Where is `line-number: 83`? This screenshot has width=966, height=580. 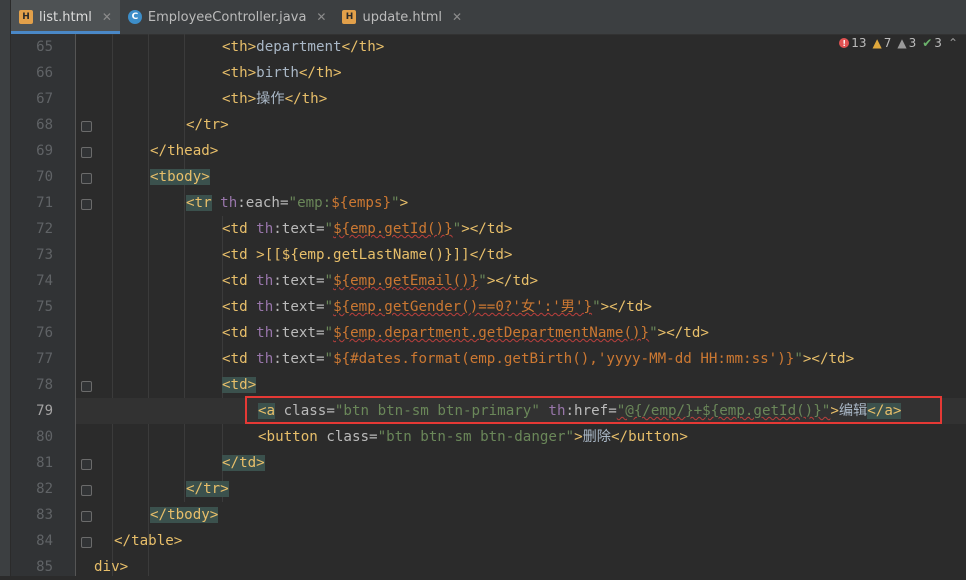
line-number: 83 is located at coordinates (44, 515).